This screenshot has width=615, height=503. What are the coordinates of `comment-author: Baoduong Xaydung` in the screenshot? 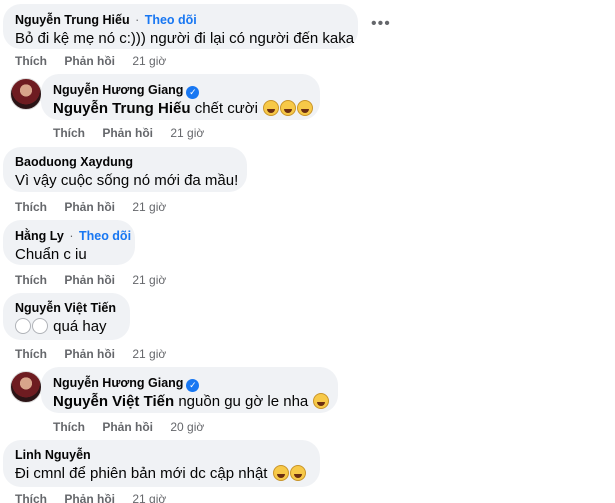 It's located at (125, 162).